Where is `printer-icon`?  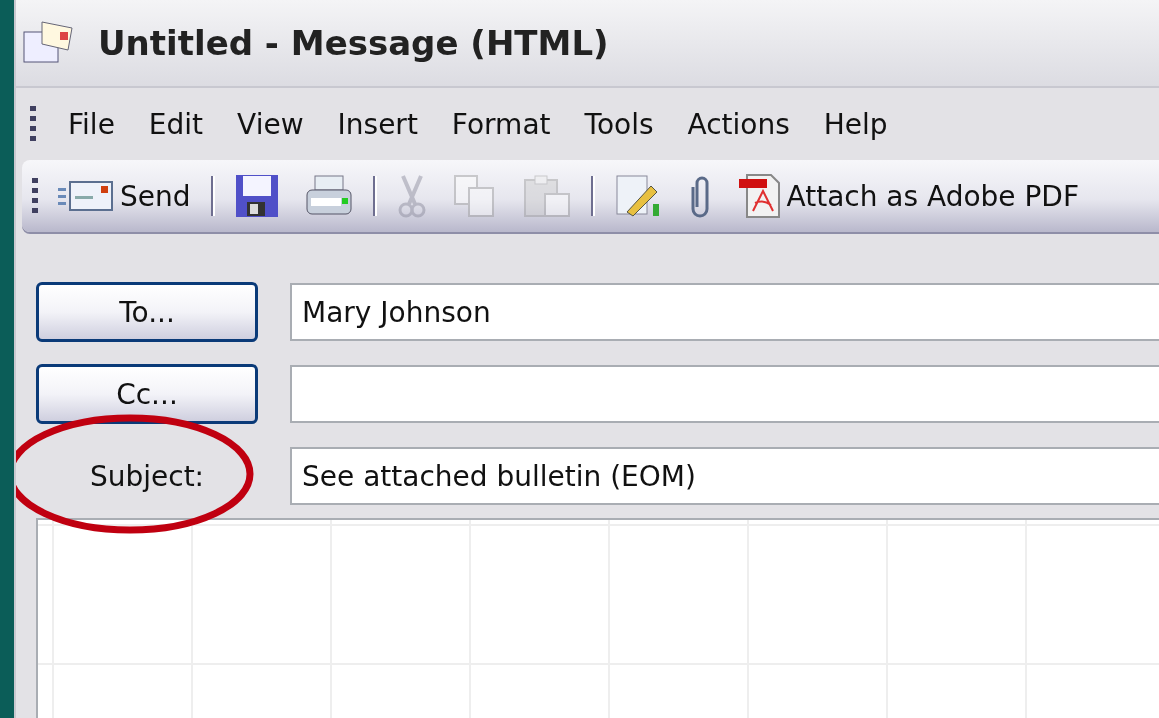
printer-icon is located at coordinates (328, 196).